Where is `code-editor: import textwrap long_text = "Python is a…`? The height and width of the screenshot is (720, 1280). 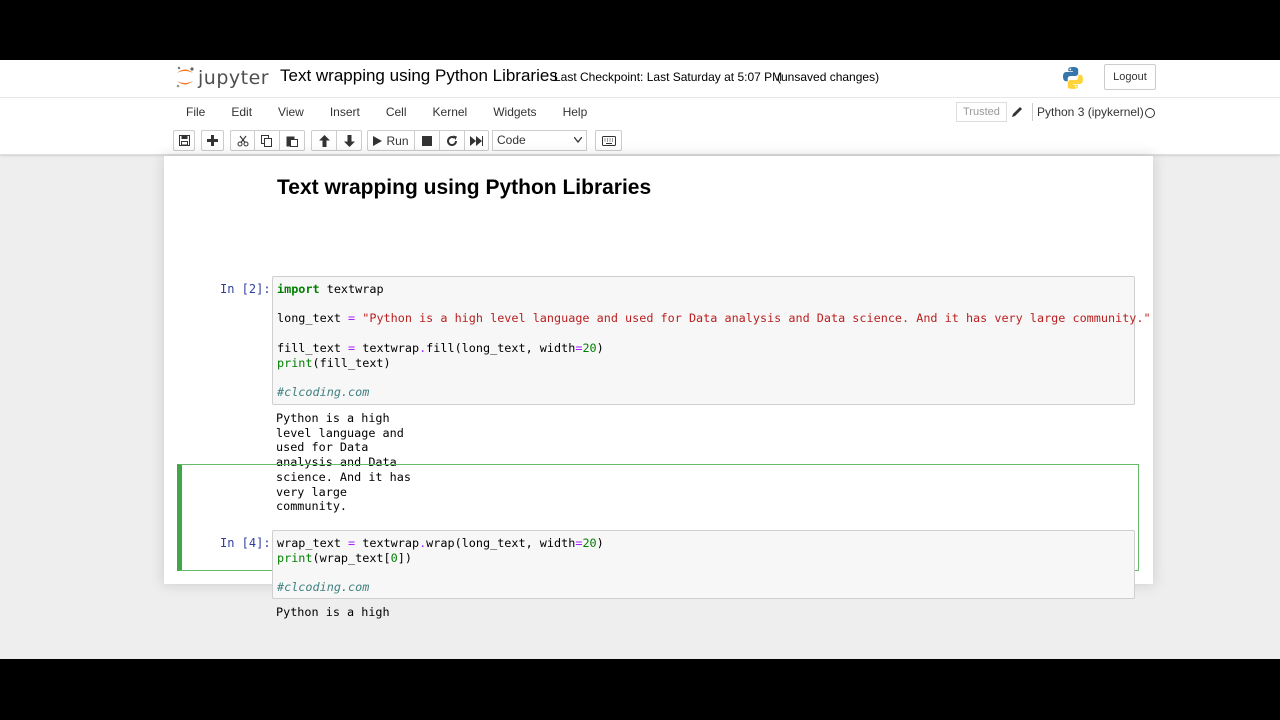 code-editor: import textwrap long_text = "Python is a… is located at coordinates (711, 340).